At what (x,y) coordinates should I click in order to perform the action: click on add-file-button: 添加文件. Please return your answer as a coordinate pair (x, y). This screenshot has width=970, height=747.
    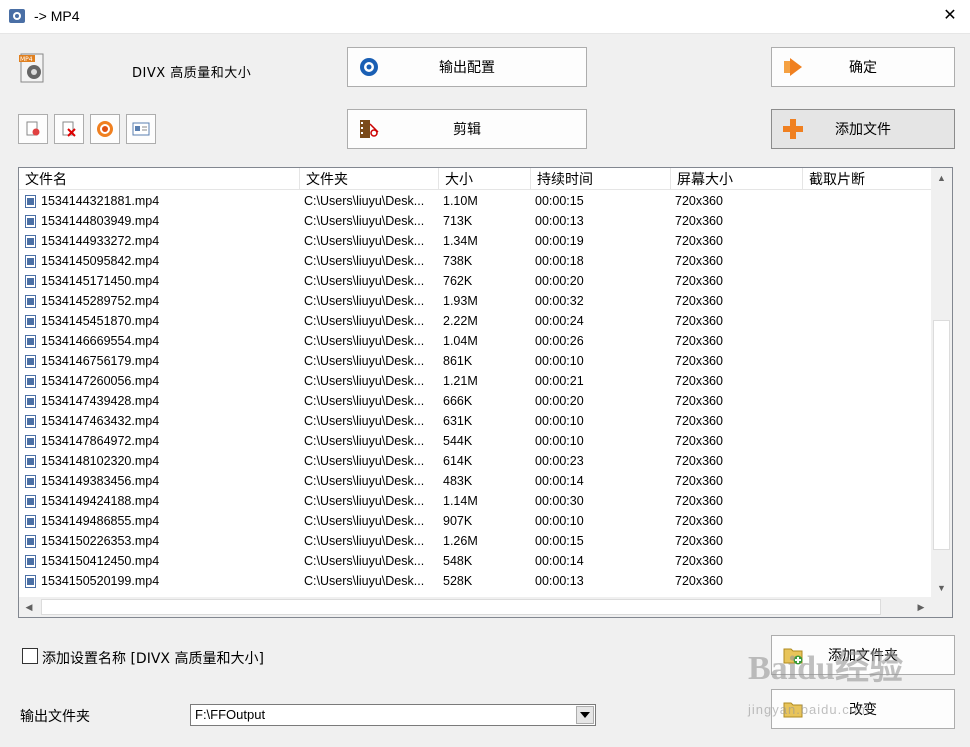
    Looking at the image, I should click on (863, 129).